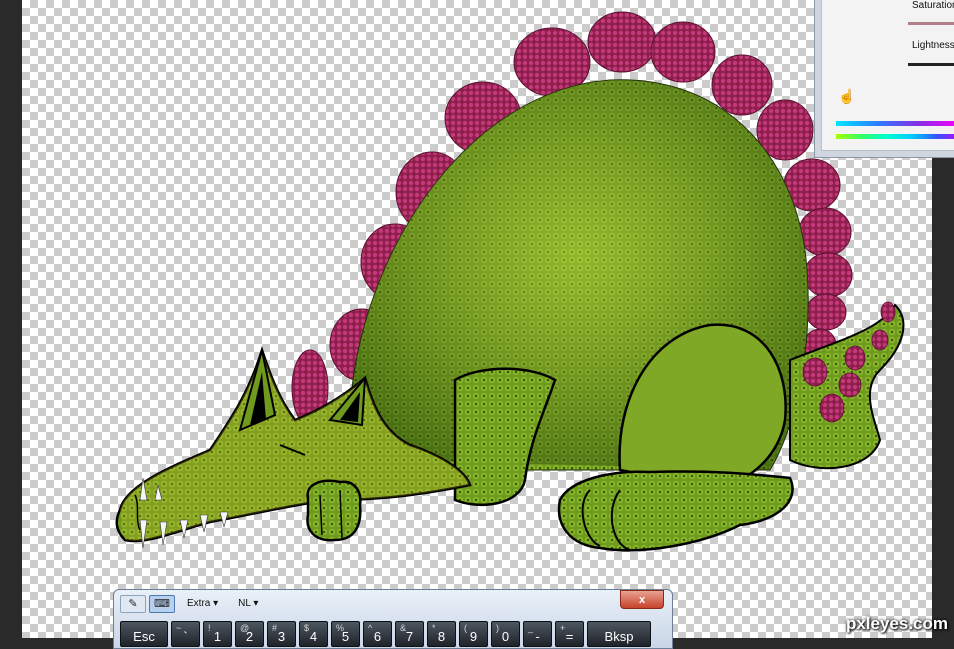  I want to click on key-row: Esc ~ `! 1 @2 #3 $4% 5 ^ 6 & 7 * 8(9) 0 _ - + = Bksp, so click(385, 634).